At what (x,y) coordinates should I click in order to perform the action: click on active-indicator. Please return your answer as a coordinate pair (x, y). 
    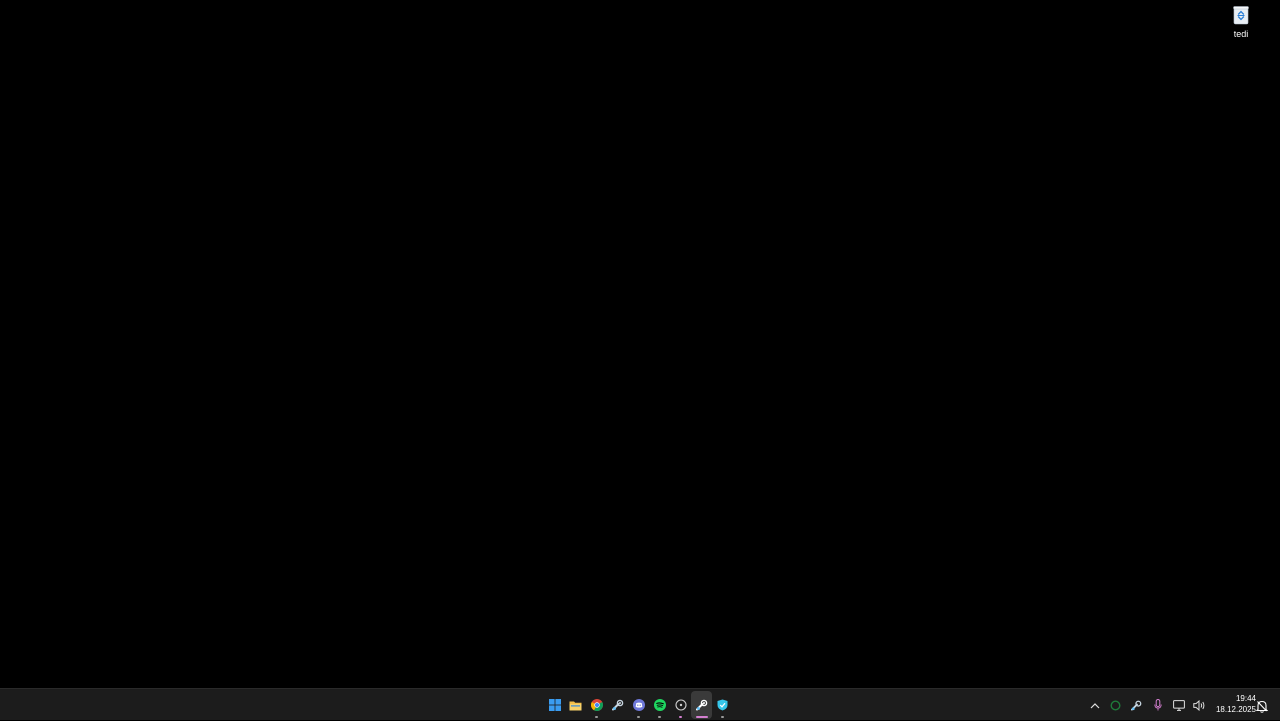
    Looking at the image, I should click on (701, 717).